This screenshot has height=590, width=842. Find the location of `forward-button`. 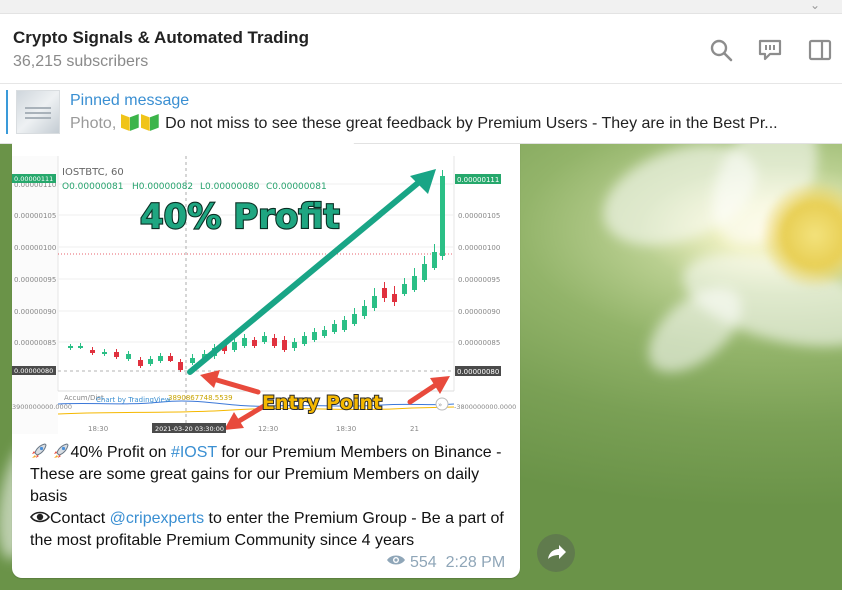

forward-button is located at coordinates (556, 553).